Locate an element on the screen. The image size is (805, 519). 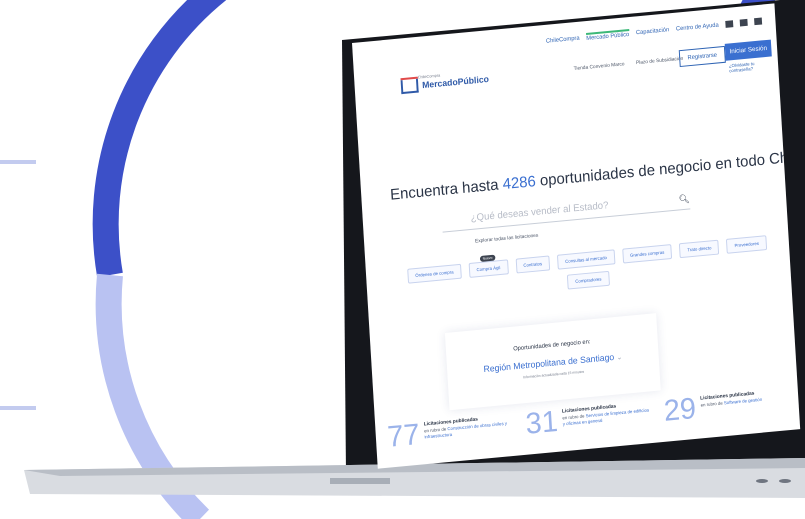
chip-label: Proveedores is located at coordinates (747, 244).